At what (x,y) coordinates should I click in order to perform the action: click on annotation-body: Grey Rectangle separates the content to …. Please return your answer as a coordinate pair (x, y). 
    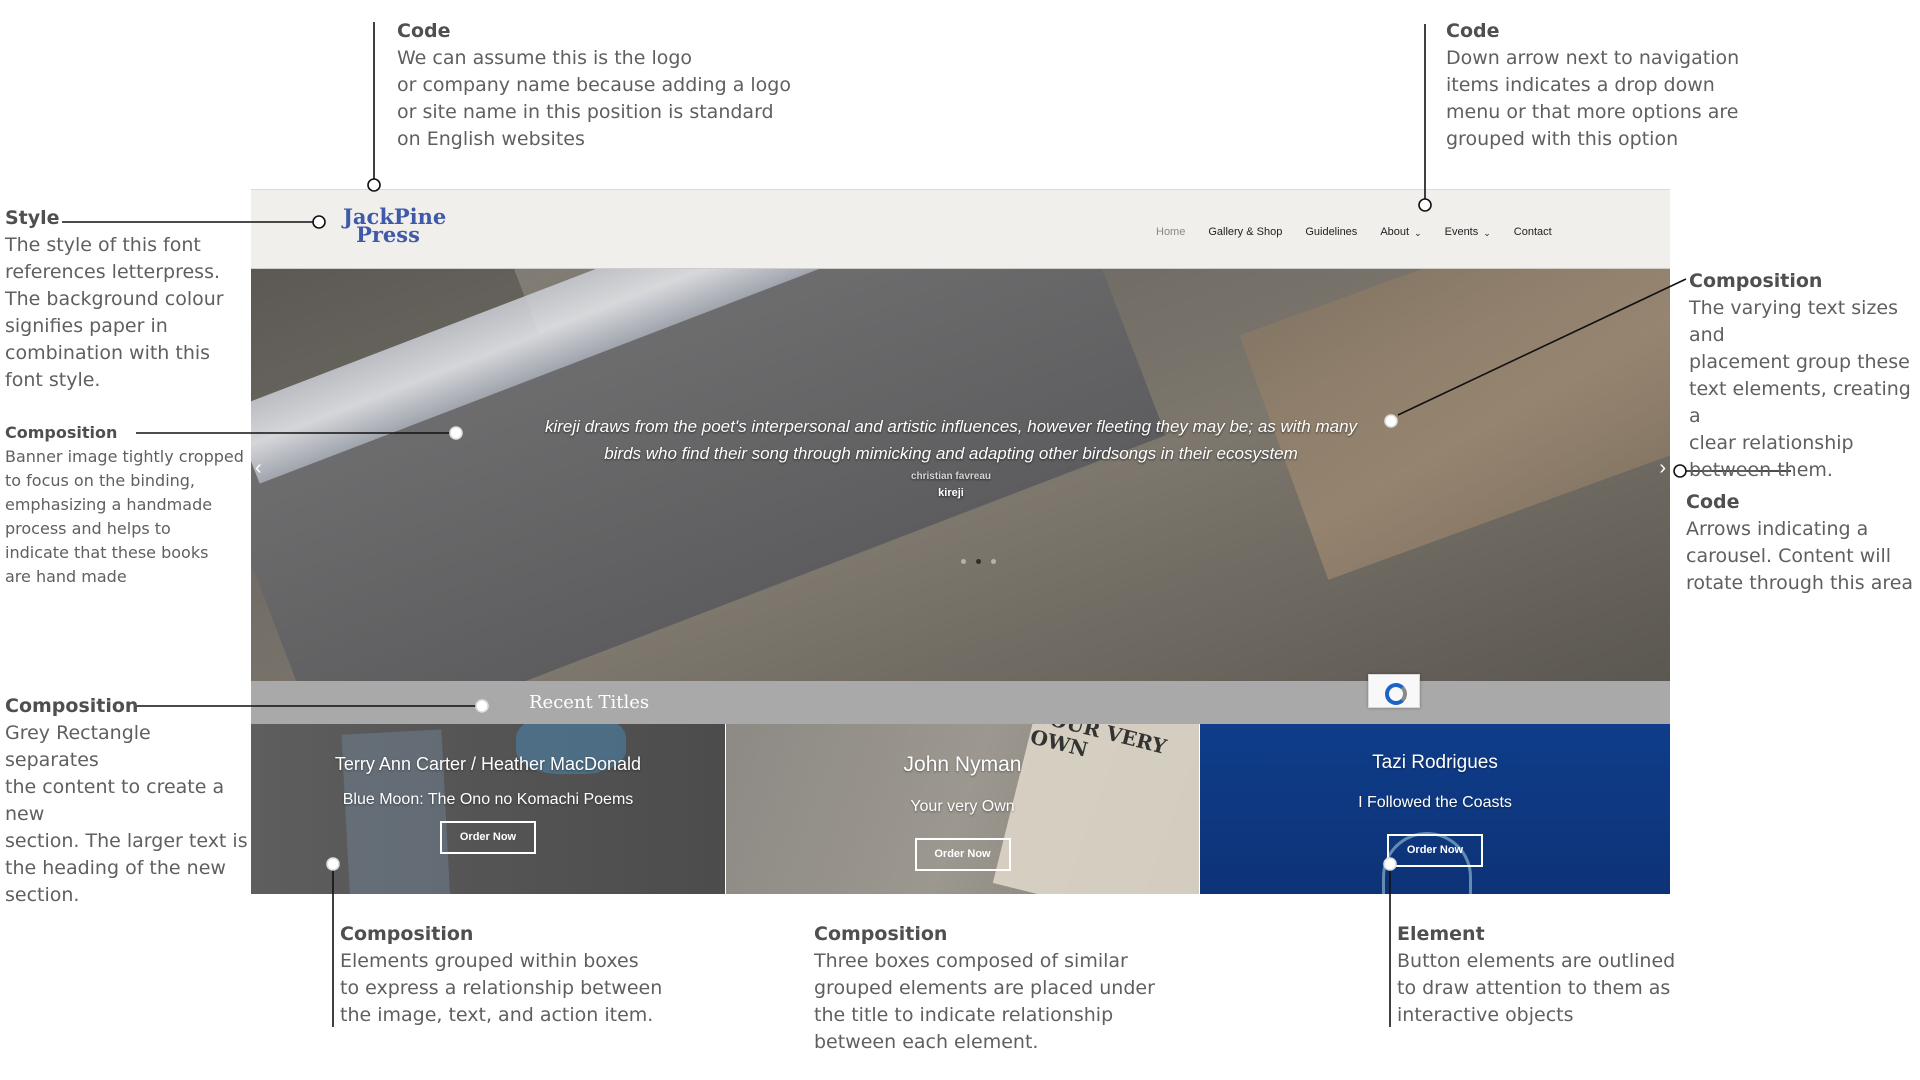
    Looking at the image, I should click on (126, 814).